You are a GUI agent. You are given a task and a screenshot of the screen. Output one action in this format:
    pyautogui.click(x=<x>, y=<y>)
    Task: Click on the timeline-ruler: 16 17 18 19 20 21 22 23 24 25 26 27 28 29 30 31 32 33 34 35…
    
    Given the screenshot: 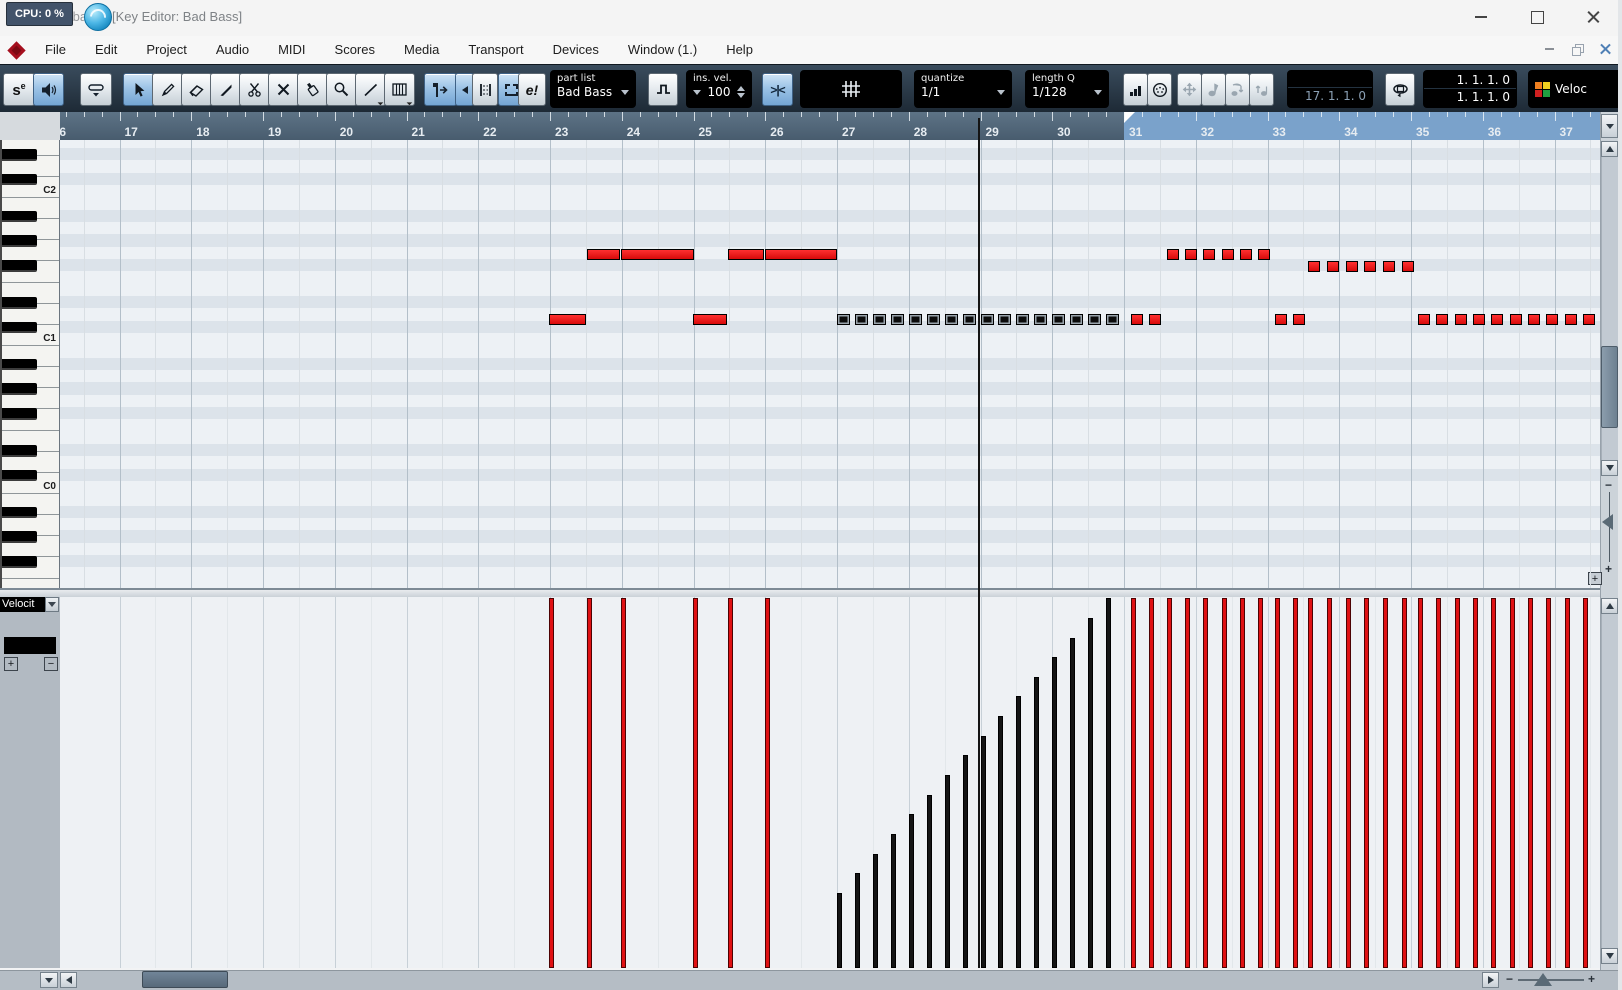 What is the action you would take?
    pyautogui.click(x=830, y=126)
    